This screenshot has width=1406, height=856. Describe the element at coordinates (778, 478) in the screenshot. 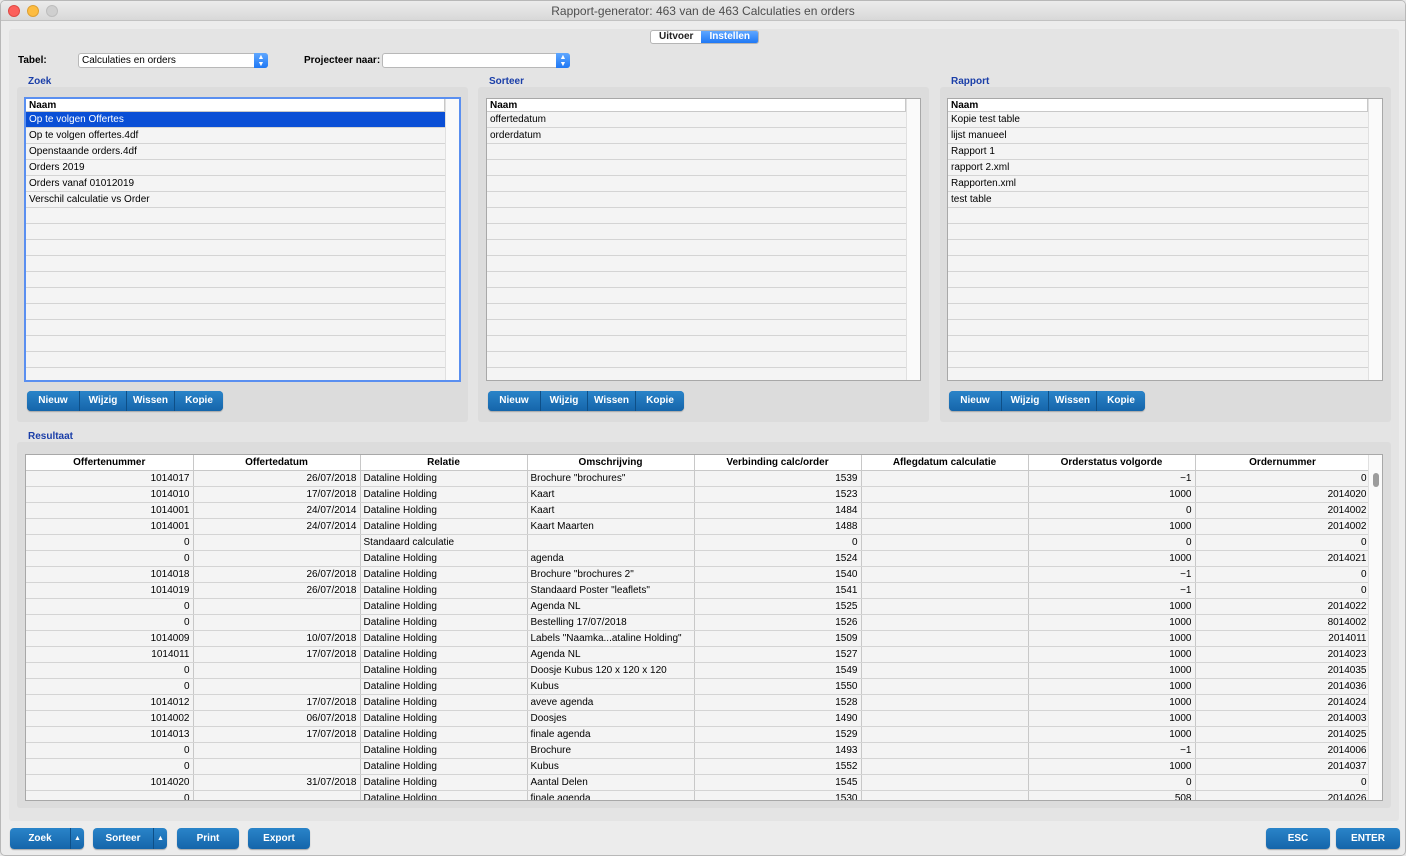

I see `table-cell: 1539` at that location.